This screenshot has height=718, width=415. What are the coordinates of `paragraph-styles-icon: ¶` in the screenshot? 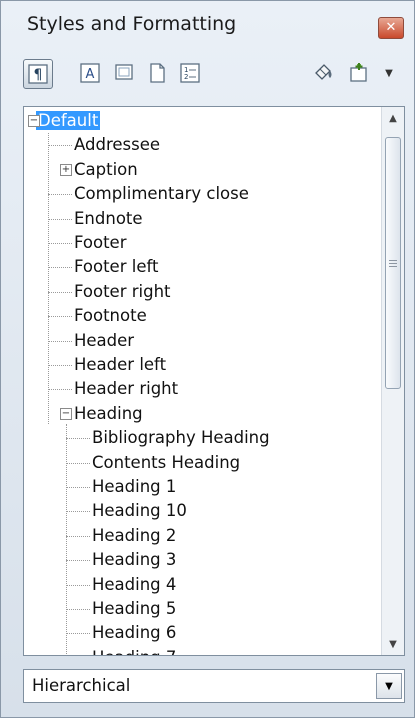 It's located at (38, 74).